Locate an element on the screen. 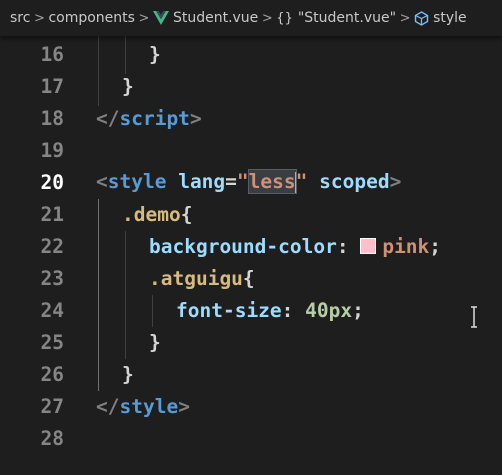  code-line-active: 20 <style lang="less" scoped> is located at coordinates (251, 182).